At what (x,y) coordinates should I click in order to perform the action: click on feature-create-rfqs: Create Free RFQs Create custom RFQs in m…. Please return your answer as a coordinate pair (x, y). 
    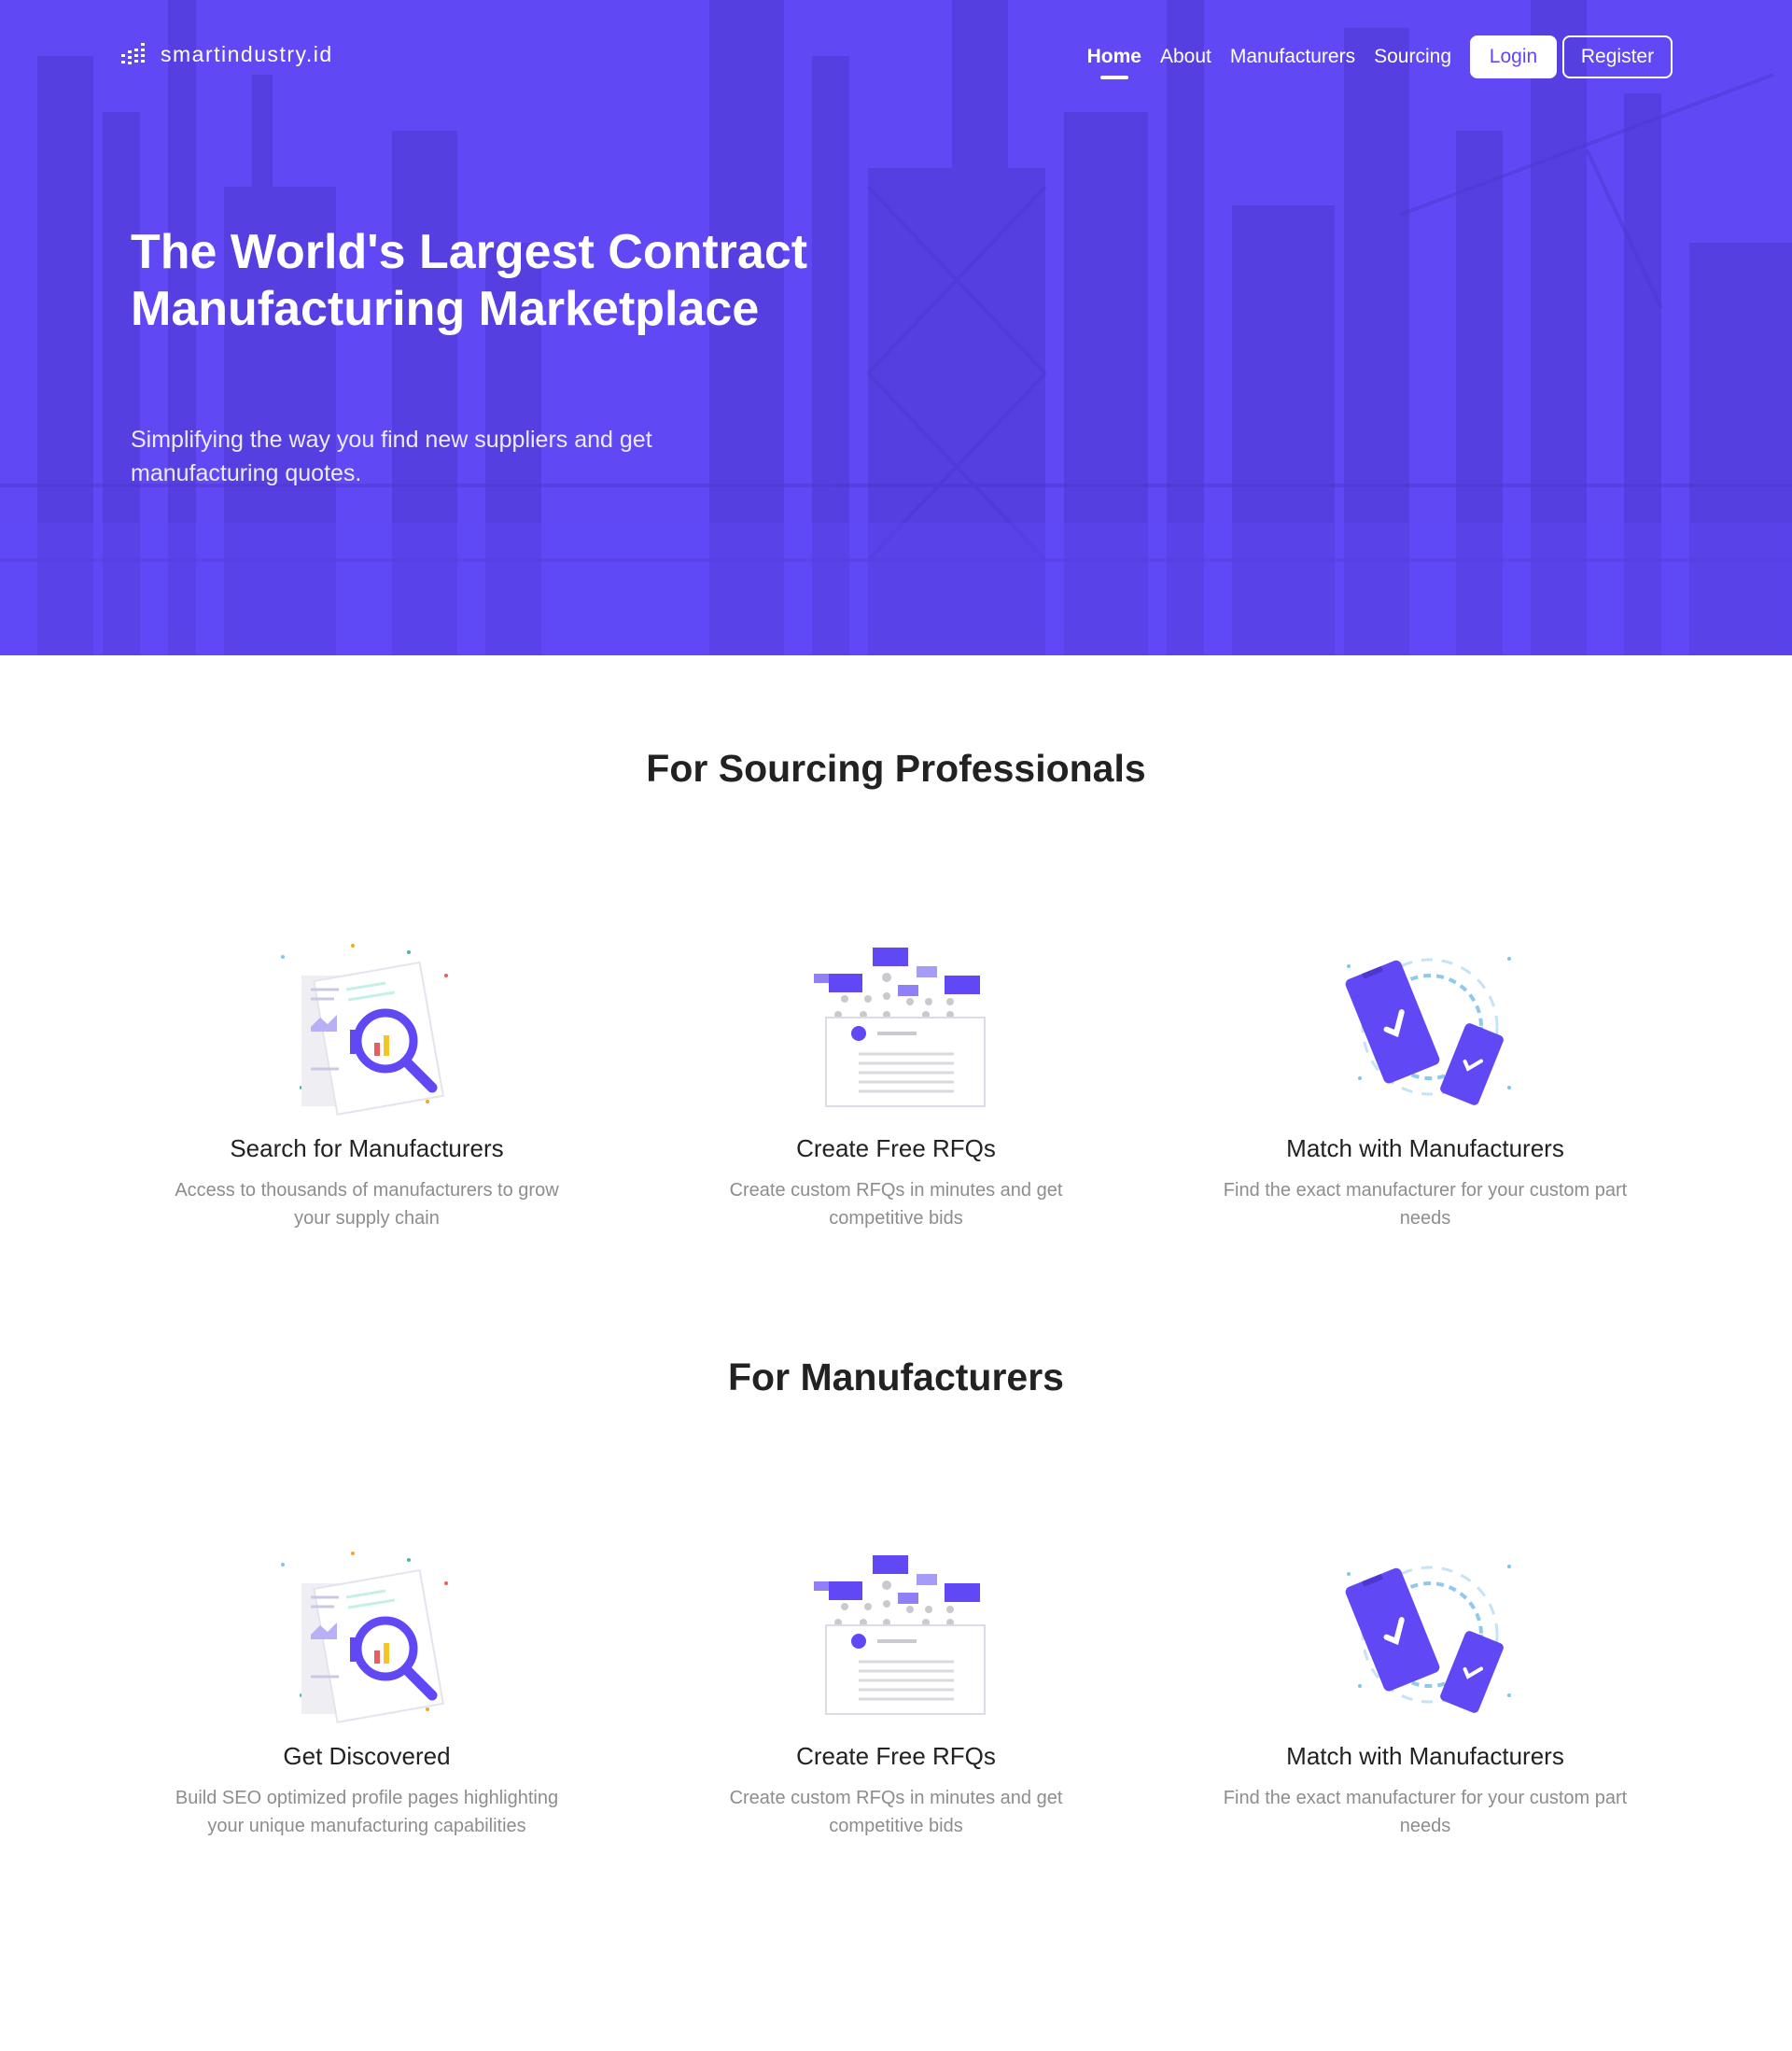
    Looking at the image, I should click on (896, 1085).